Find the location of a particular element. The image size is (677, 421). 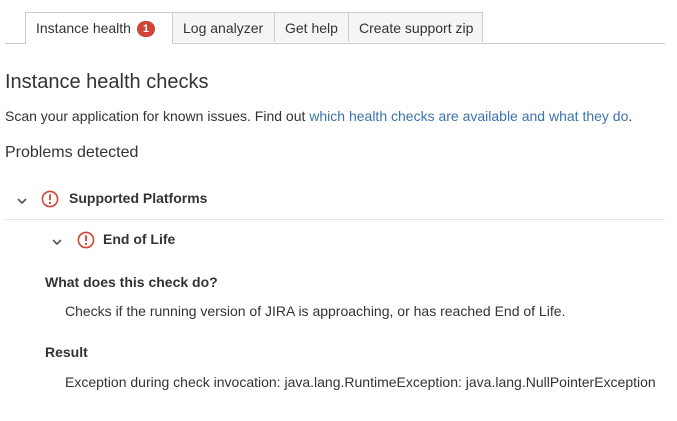

tab-label: Log analyzer is located at coordinates (223, 28).